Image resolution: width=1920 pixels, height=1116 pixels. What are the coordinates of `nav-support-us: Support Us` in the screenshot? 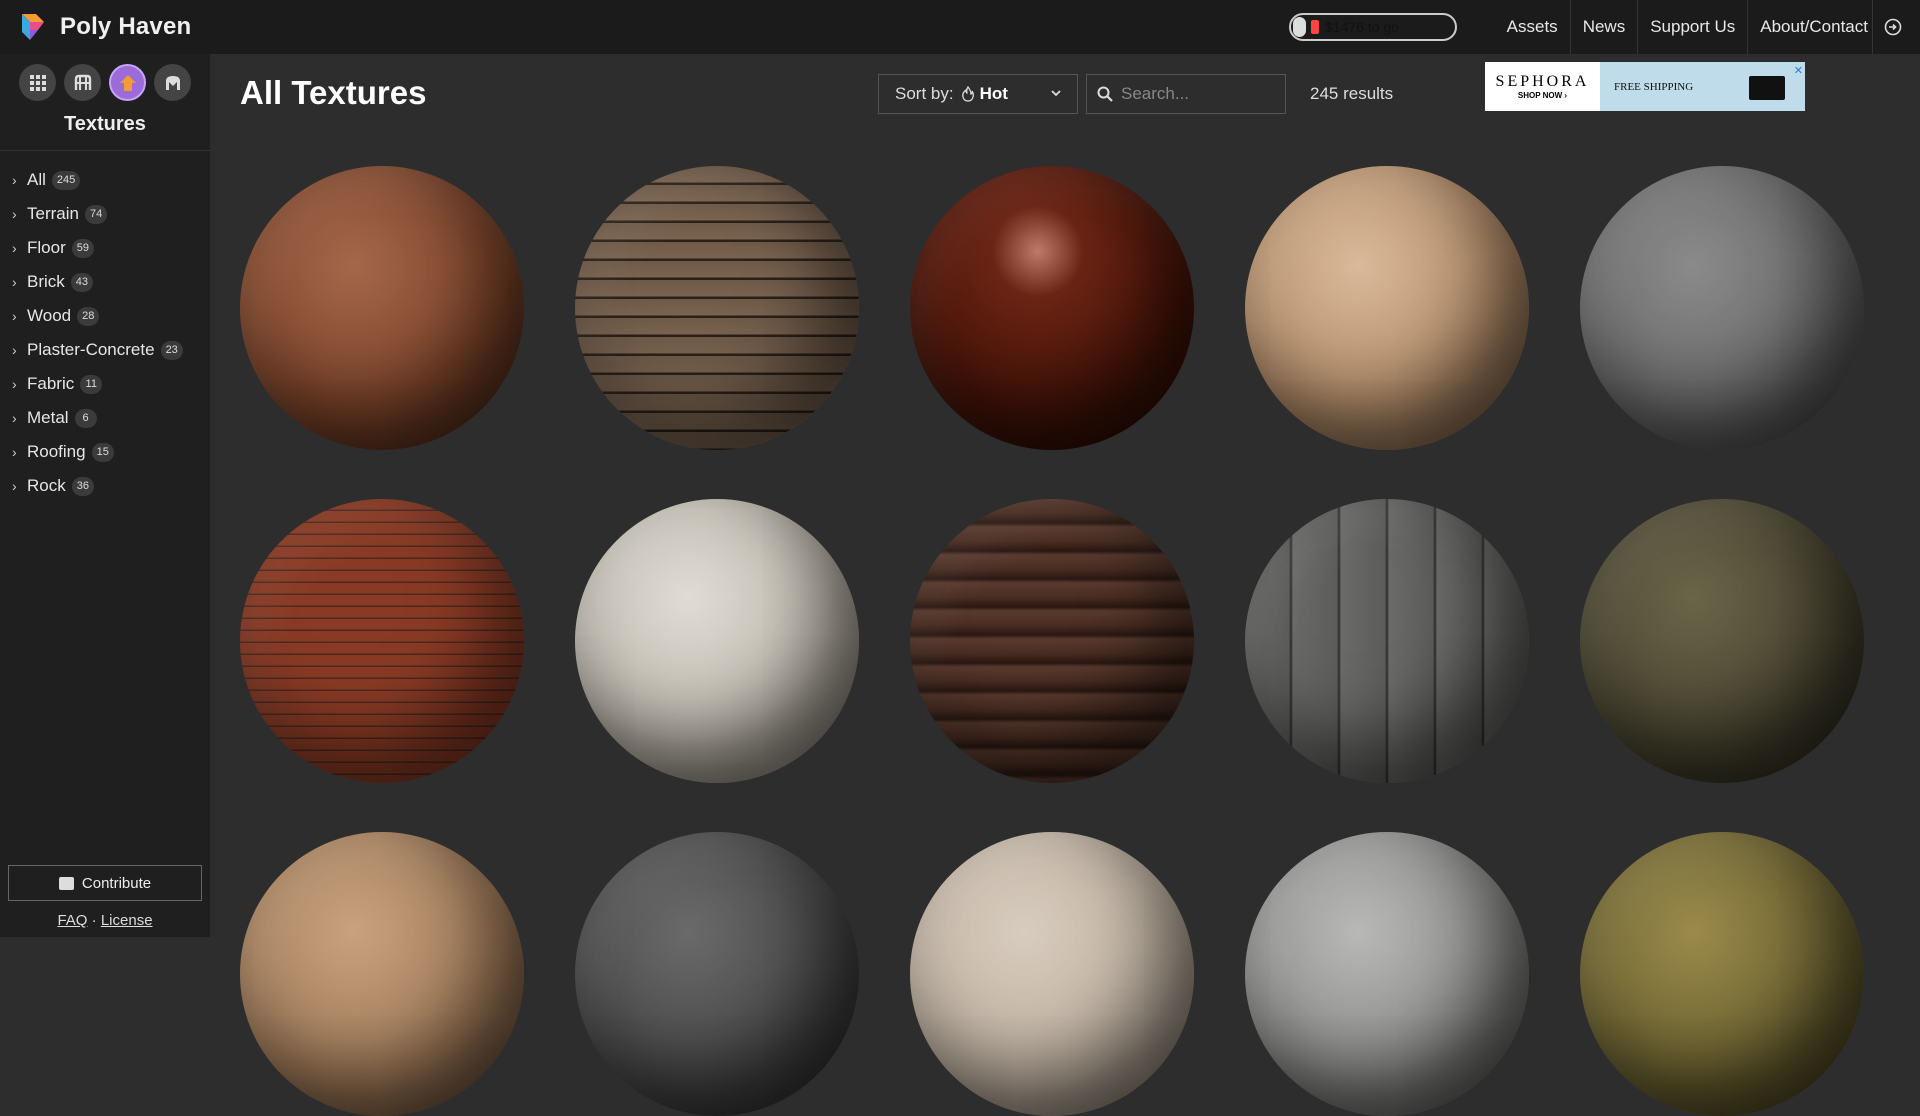 It's located at (1692, 27).